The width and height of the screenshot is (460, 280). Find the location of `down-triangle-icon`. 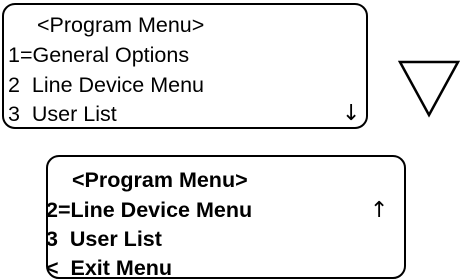

down-triangle-icon is located at coordinates (429, 88).